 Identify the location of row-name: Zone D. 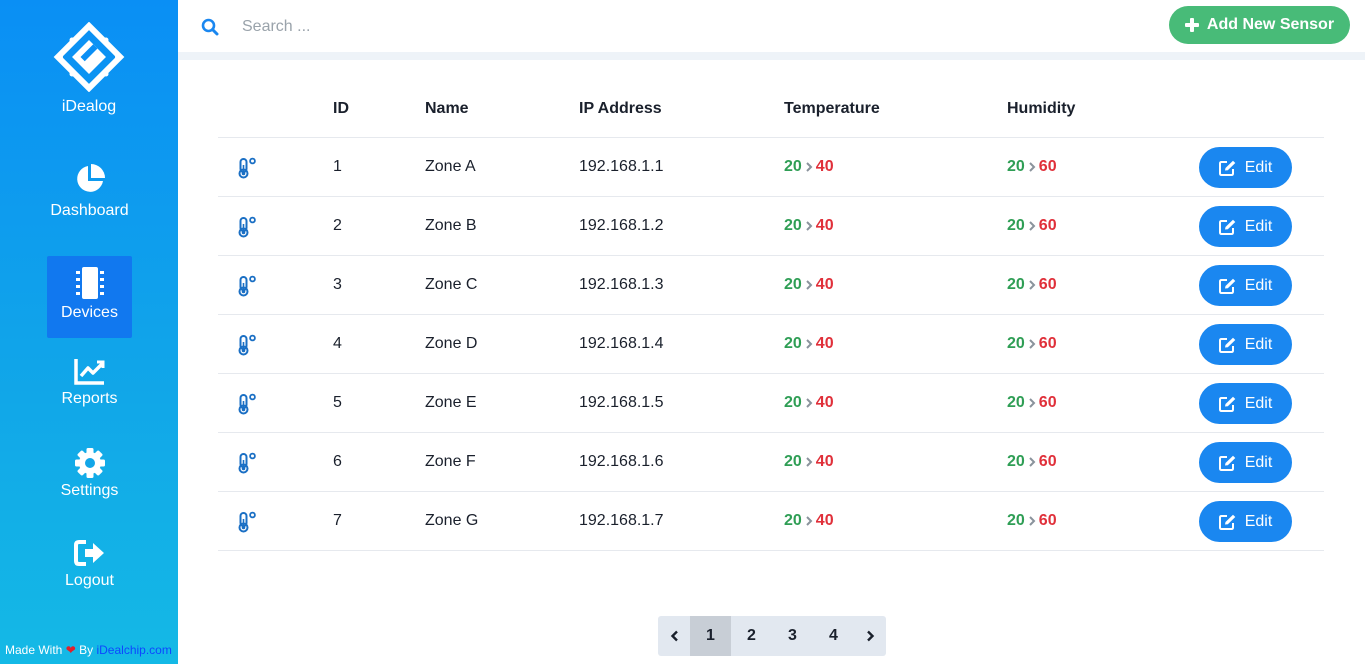
(451, 343).